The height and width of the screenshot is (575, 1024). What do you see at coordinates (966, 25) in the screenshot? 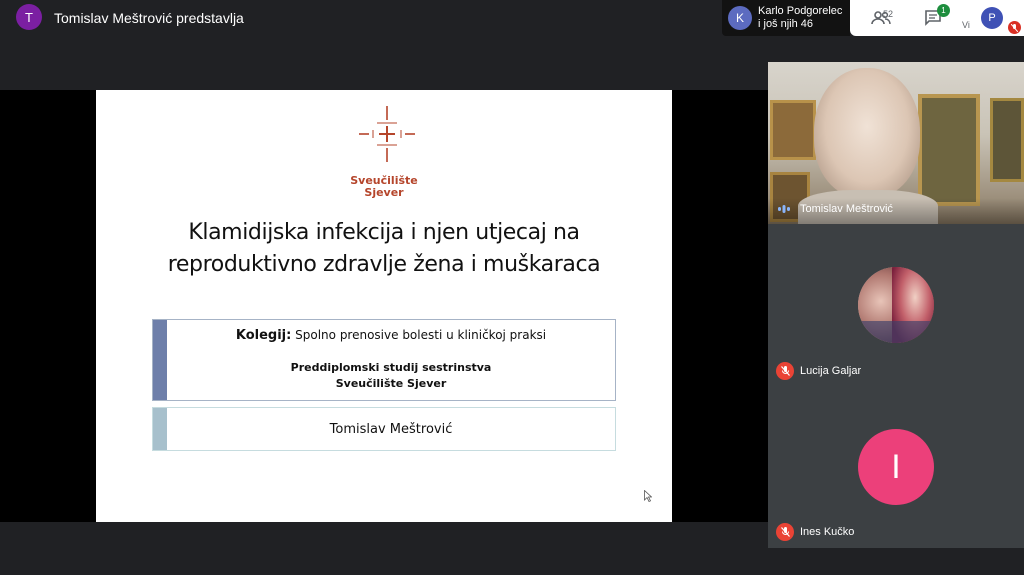
I see `self-label: Vi` at bounding box center [966, 25].